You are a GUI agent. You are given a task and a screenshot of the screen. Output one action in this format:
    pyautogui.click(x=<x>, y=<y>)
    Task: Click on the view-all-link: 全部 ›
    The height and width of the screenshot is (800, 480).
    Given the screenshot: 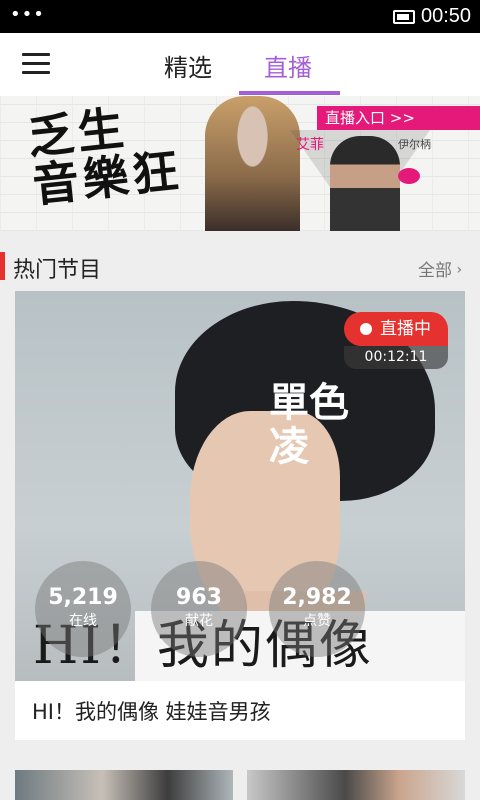 What is the action you would take?
    pyautogui.click(x=440, y=268)
    